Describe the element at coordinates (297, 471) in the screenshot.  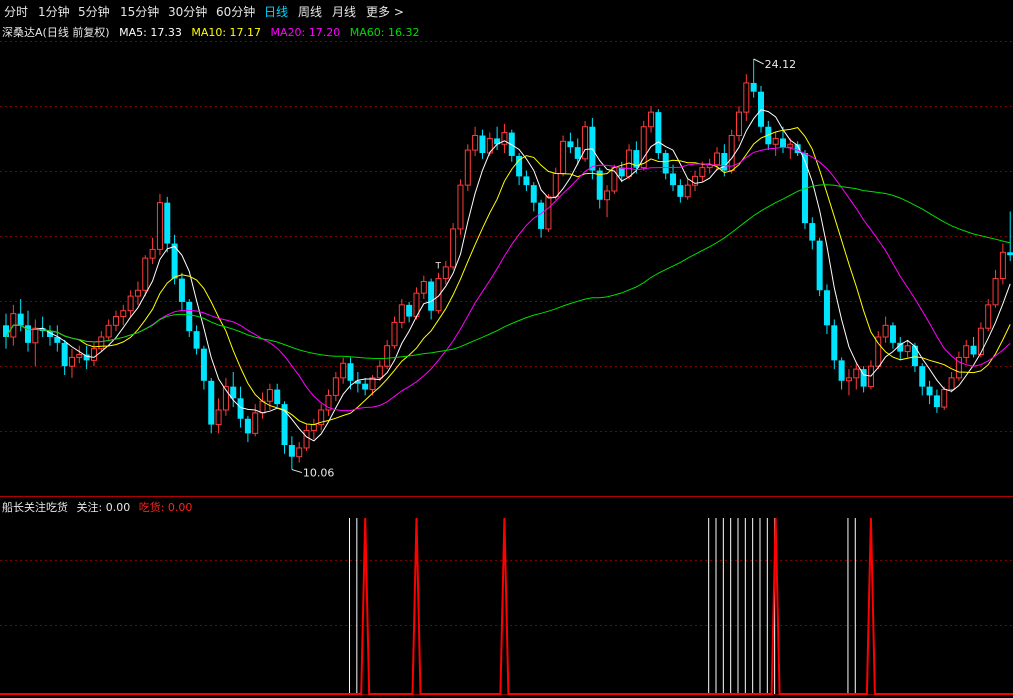
I see `low-pointer` at that location.